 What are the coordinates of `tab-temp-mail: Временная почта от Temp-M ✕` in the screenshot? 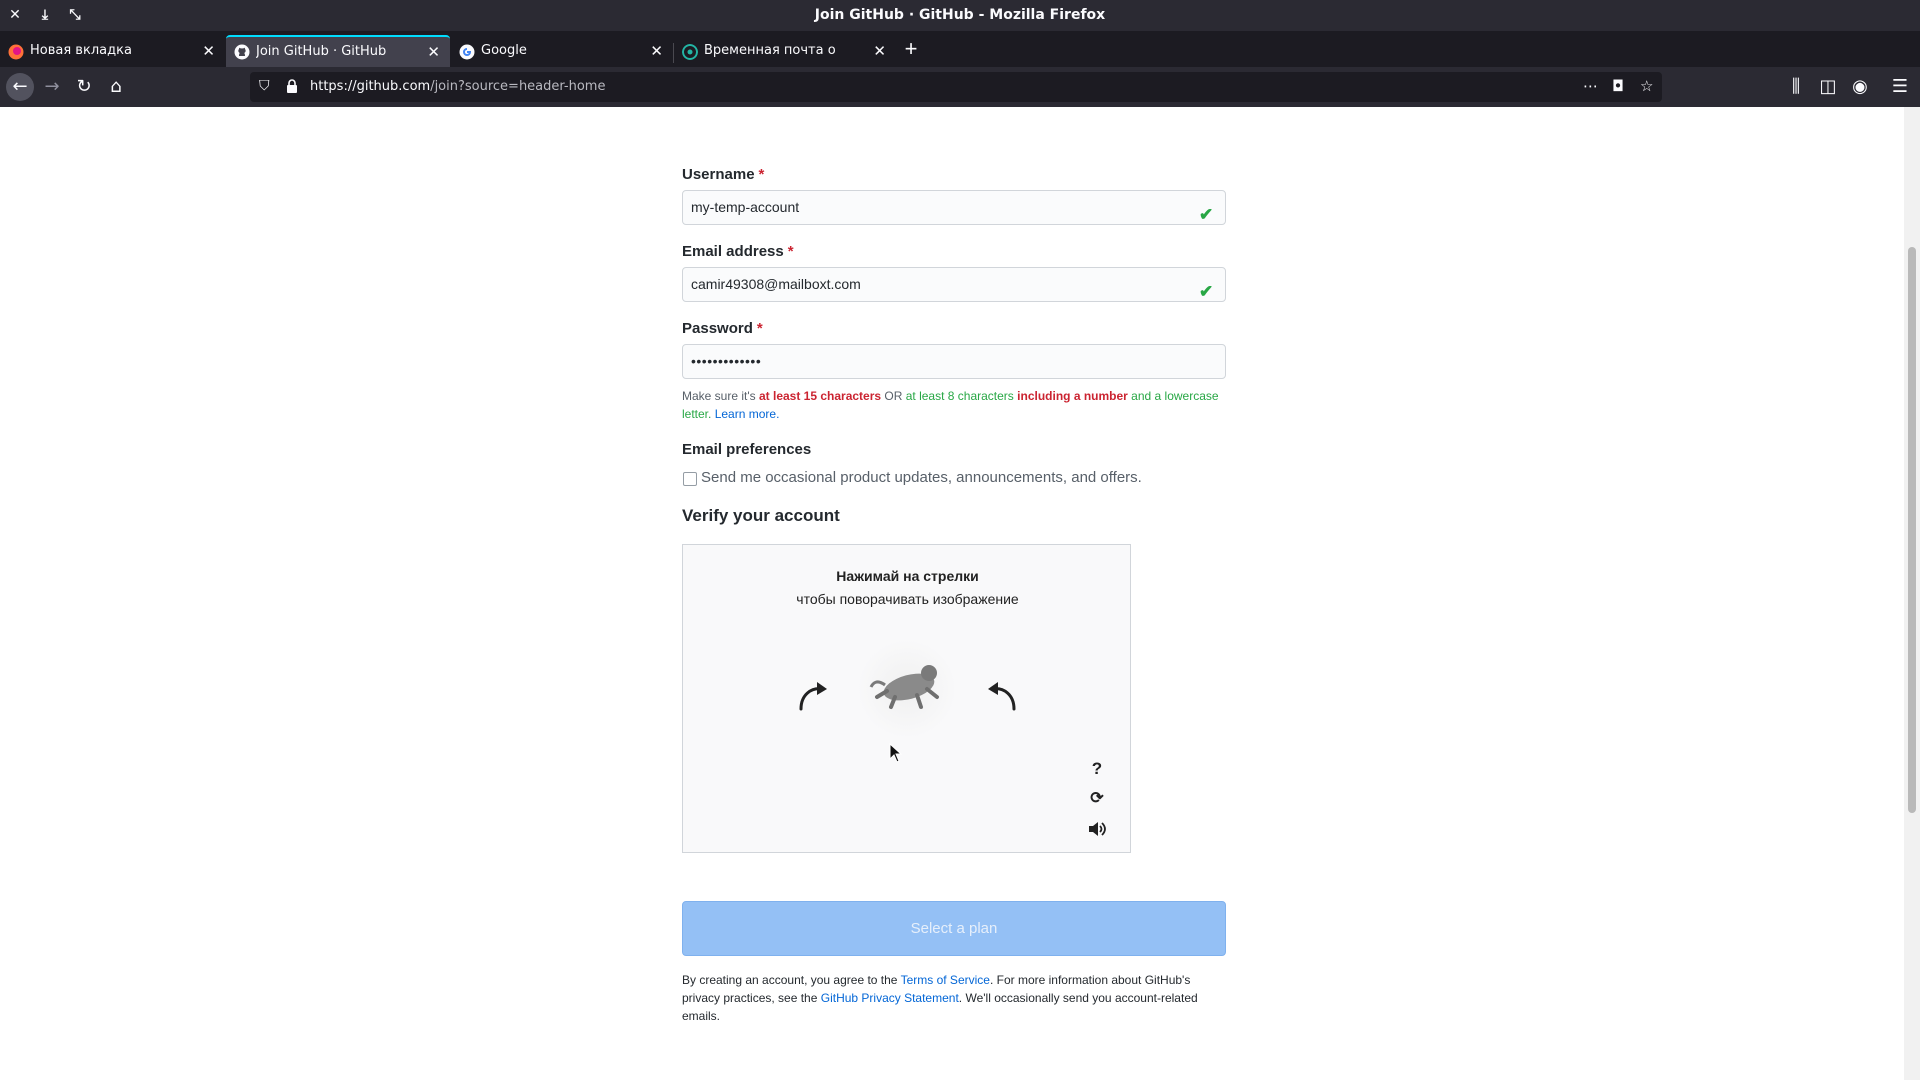 It's located at (785, 51).